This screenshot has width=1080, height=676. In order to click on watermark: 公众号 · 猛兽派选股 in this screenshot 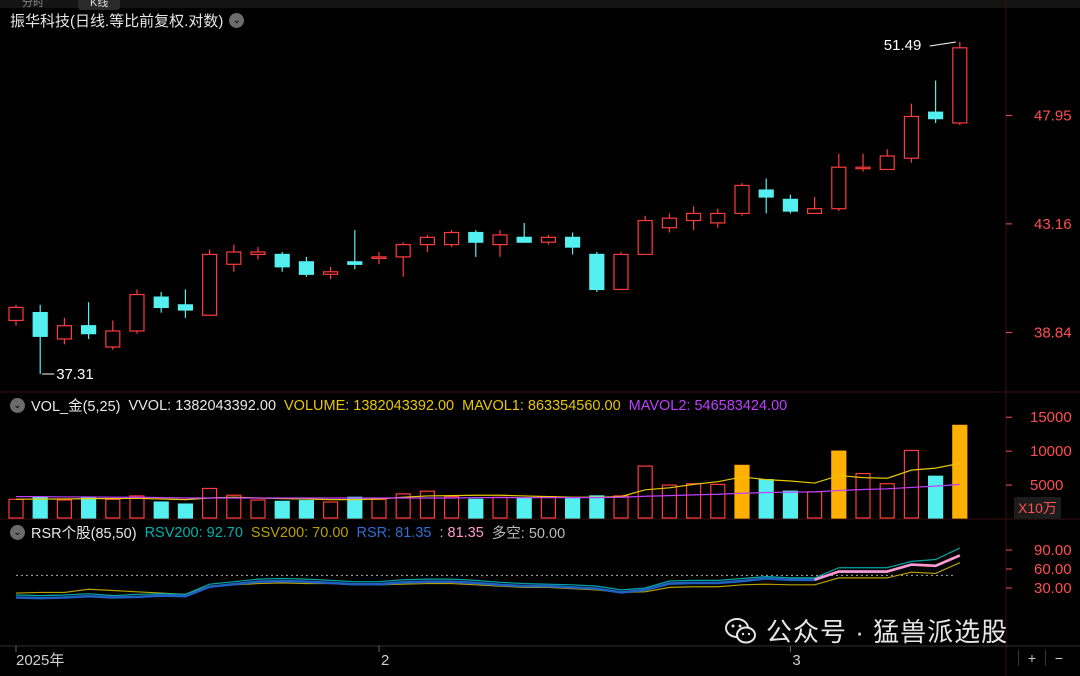, I will do `click(866, 630)`.